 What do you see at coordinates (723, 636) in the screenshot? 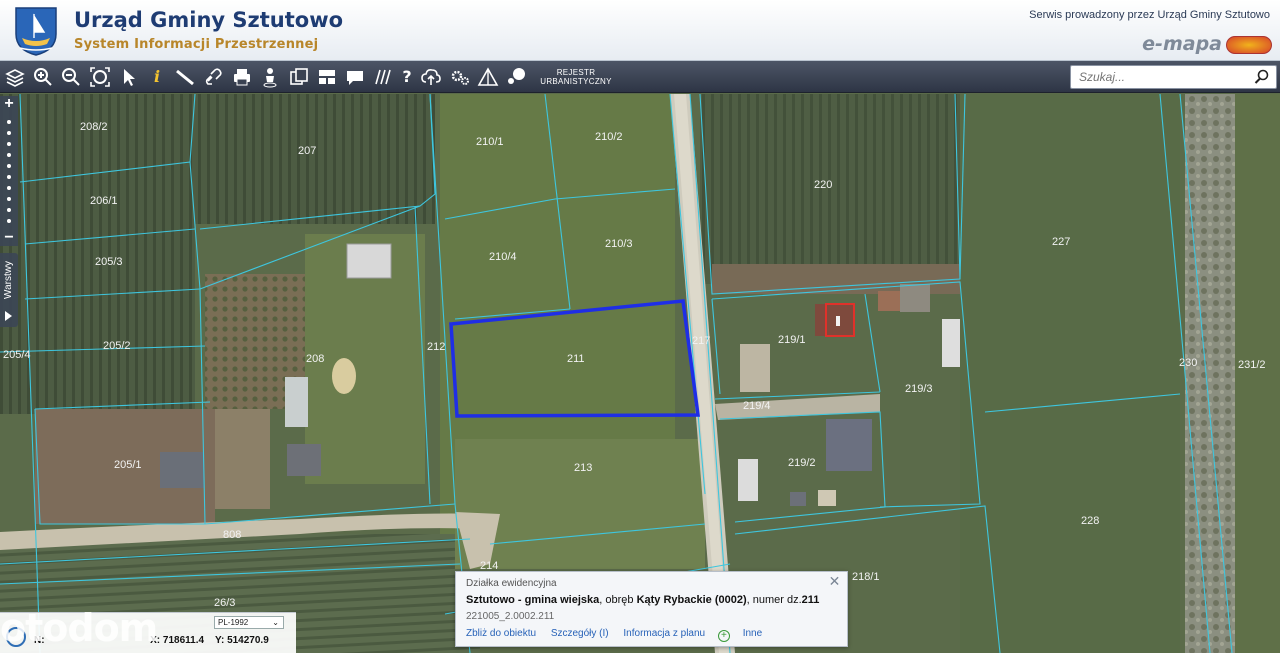
I see `plus-circle-icon: +` at bounding box center [723, 636].